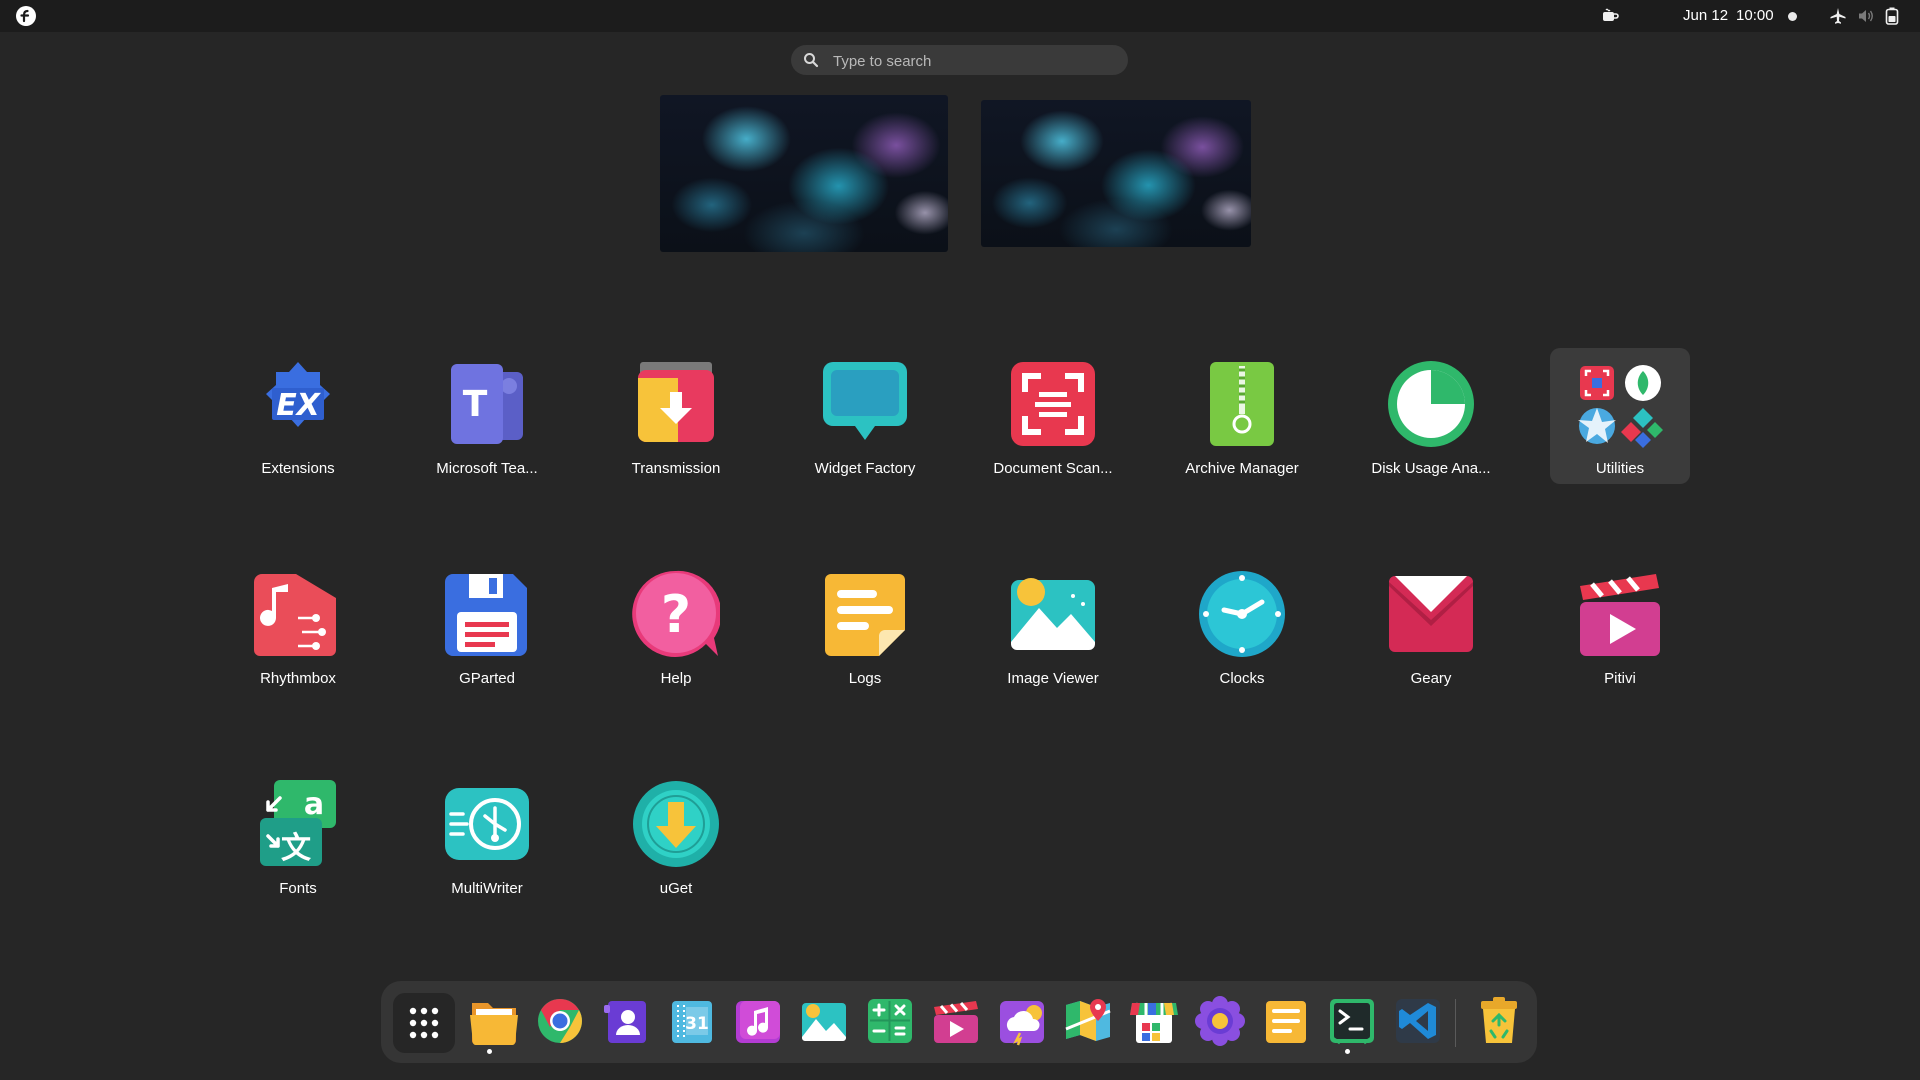  What do you see at coordinates (676, 836) in the screenshot?
I see `app-uget: uGet` at bounding box center [676, 836].